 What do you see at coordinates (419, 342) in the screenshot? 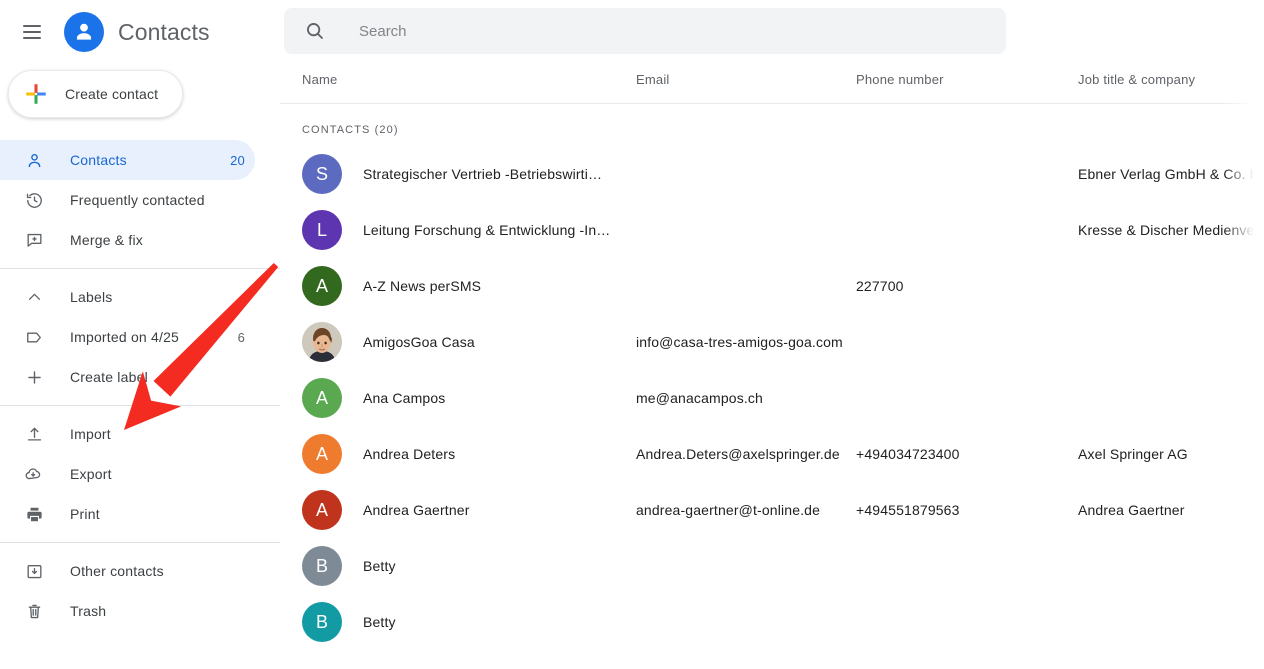
I see `contact-name-cell: AmigosGoa Casa` at bounding box center [419, 342].